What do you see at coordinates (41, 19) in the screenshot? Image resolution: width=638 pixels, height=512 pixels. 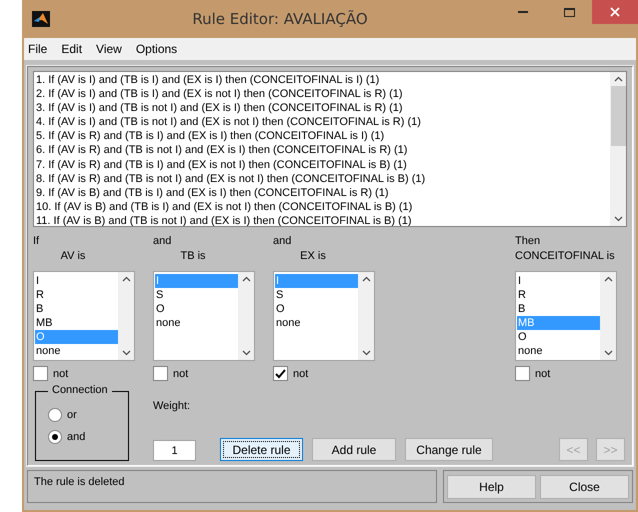 I see `app-logo-icon` at bounding box center [41, 19].